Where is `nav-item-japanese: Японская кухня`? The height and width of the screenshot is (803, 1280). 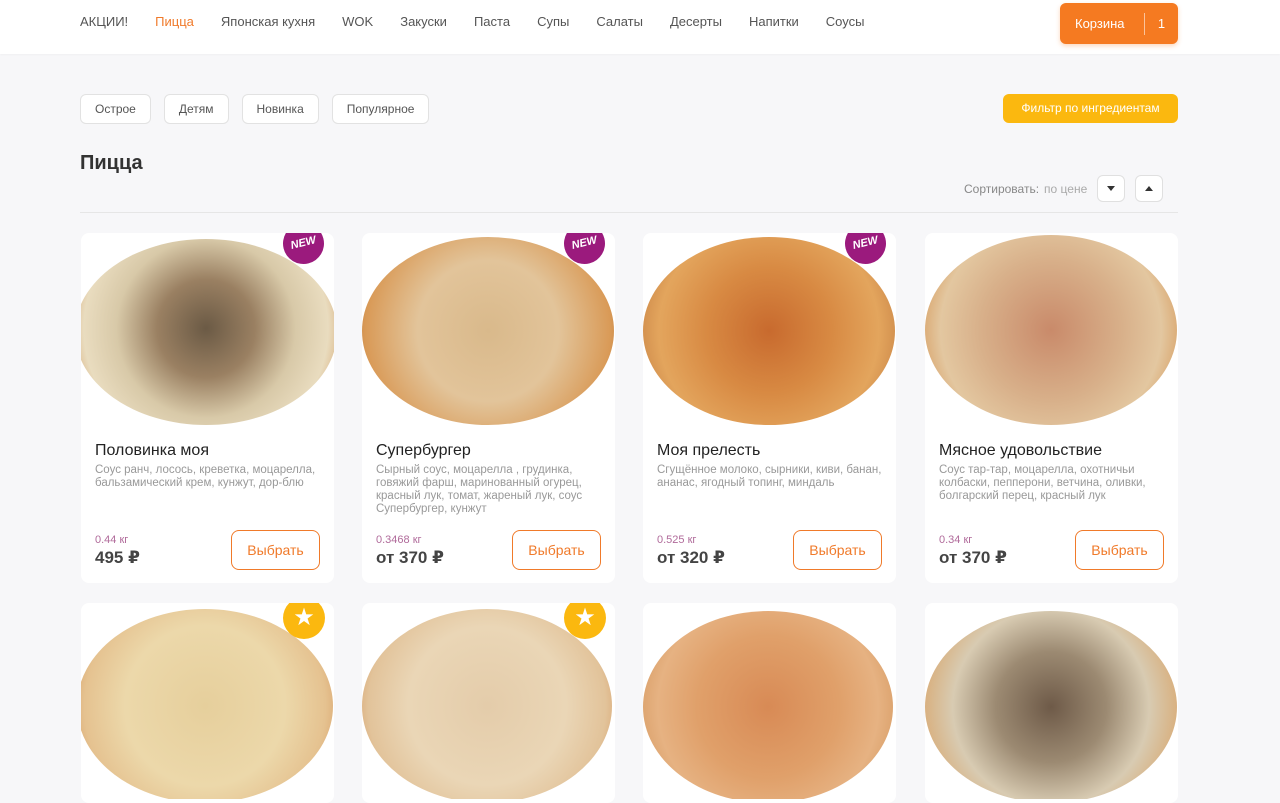
nav-item-japanese: Японская кухня is located at coordinates (268, 22).